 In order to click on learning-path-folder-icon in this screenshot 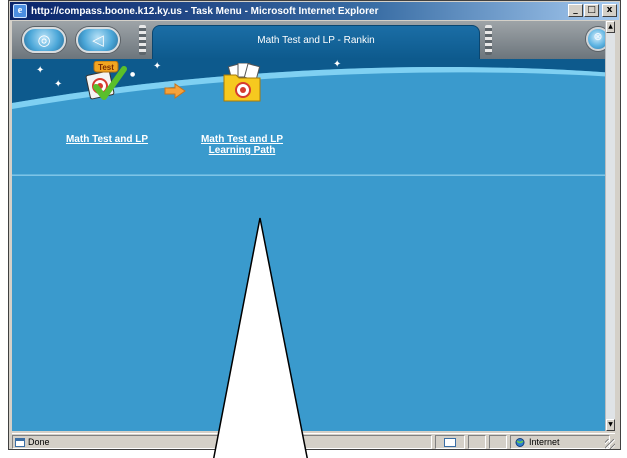, I will do `click(243, 83)`.